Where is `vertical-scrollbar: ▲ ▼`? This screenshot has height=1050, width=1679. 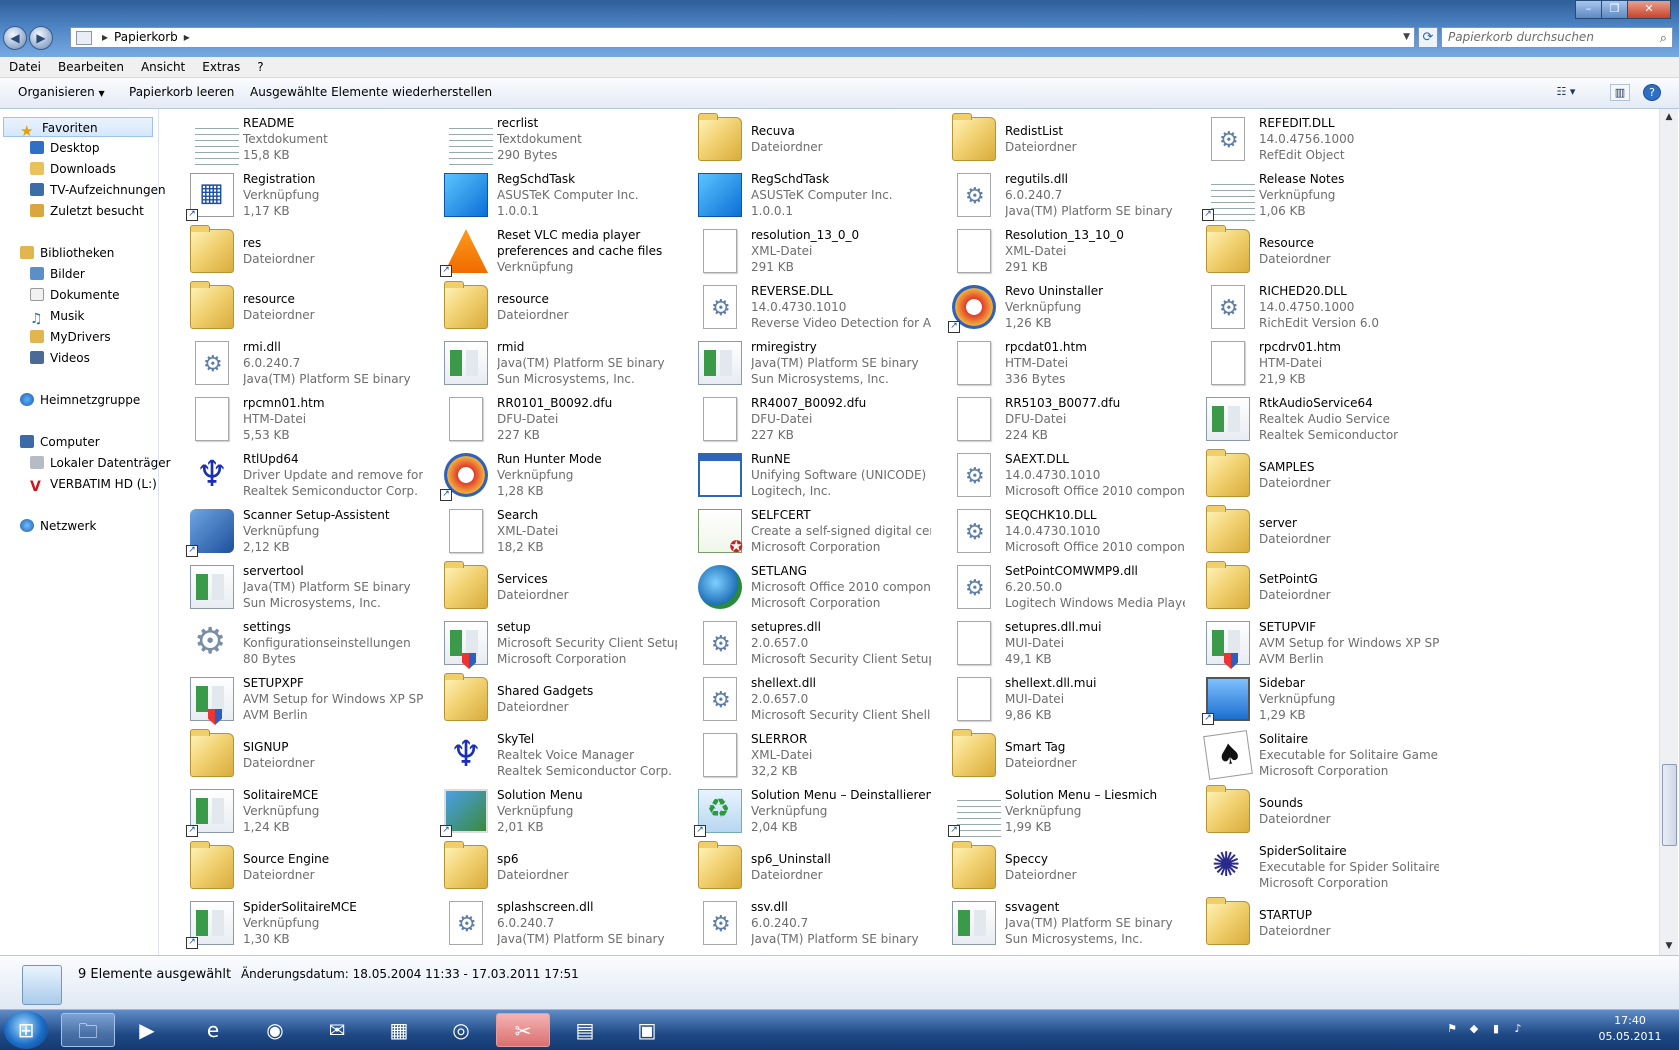 vertical-scrollbar: ▲ ▼ is located at coordinates (1668, 532).